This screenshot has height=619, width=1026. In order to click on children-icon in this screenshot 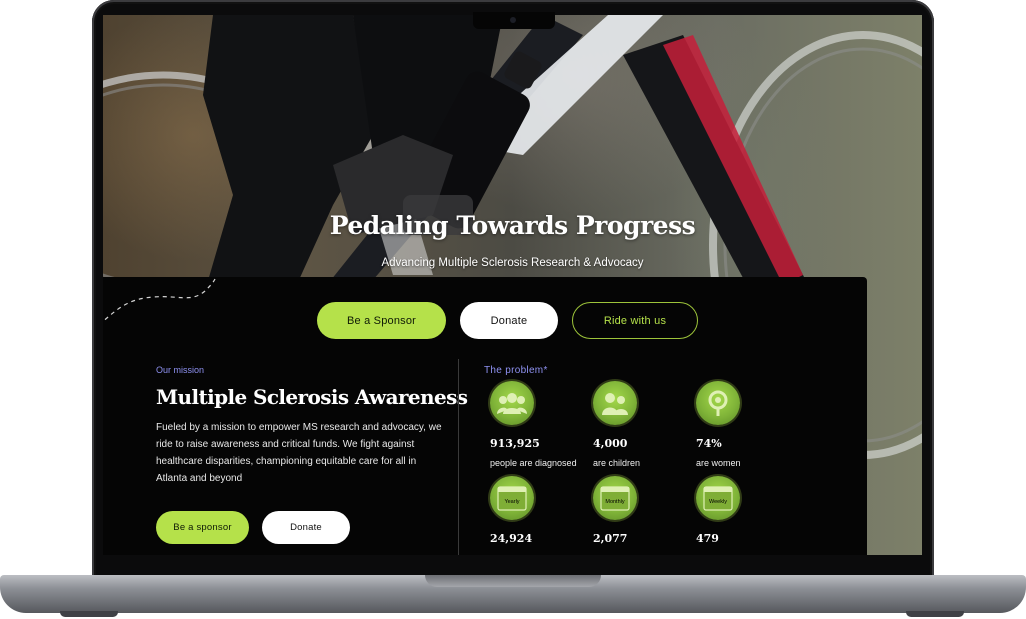, I will do `click(615, 403)`.